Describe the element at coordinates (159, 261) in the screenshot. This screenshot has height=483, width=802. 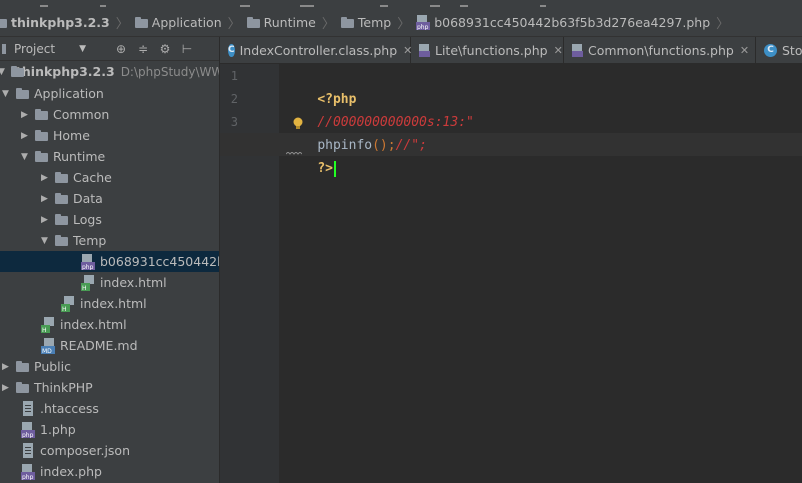
I see `tree-item-label: b068931cc450442b6` at that location.